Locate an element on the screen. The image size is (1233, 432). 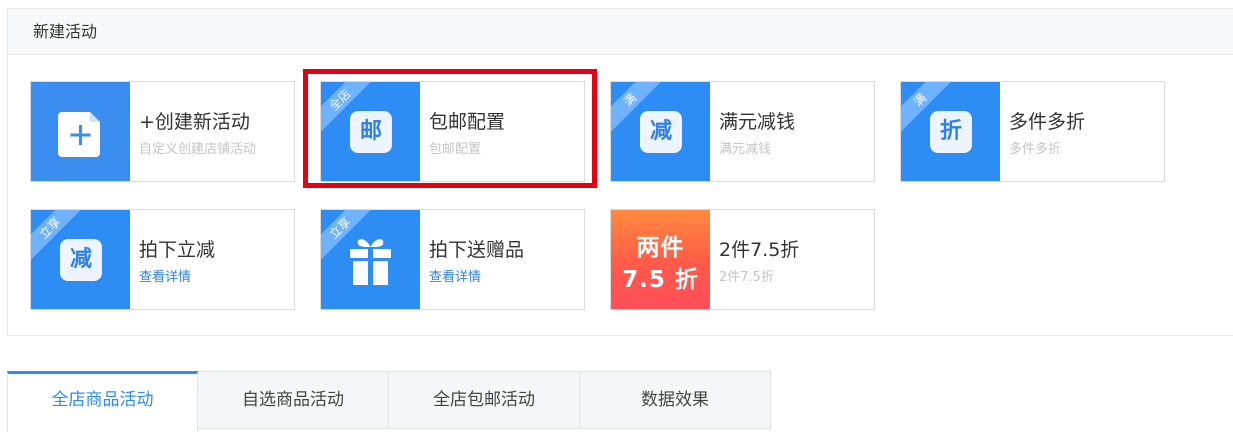
create-activity-card: +创建新活动 自定义创建店铺活动 is located at coordinates (162, 131).